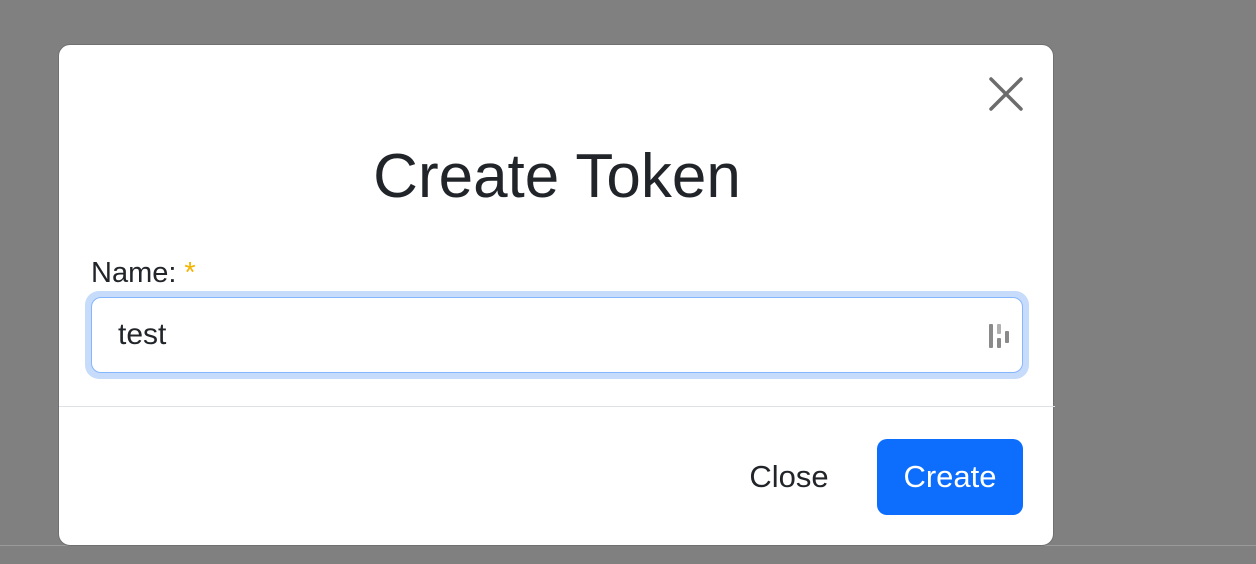 Image resolution: width=1256 pixels, height=564 pixels. Describe the element at coordinates (999, 336) in the screenshot. I see `password-manager-icon` at that location.